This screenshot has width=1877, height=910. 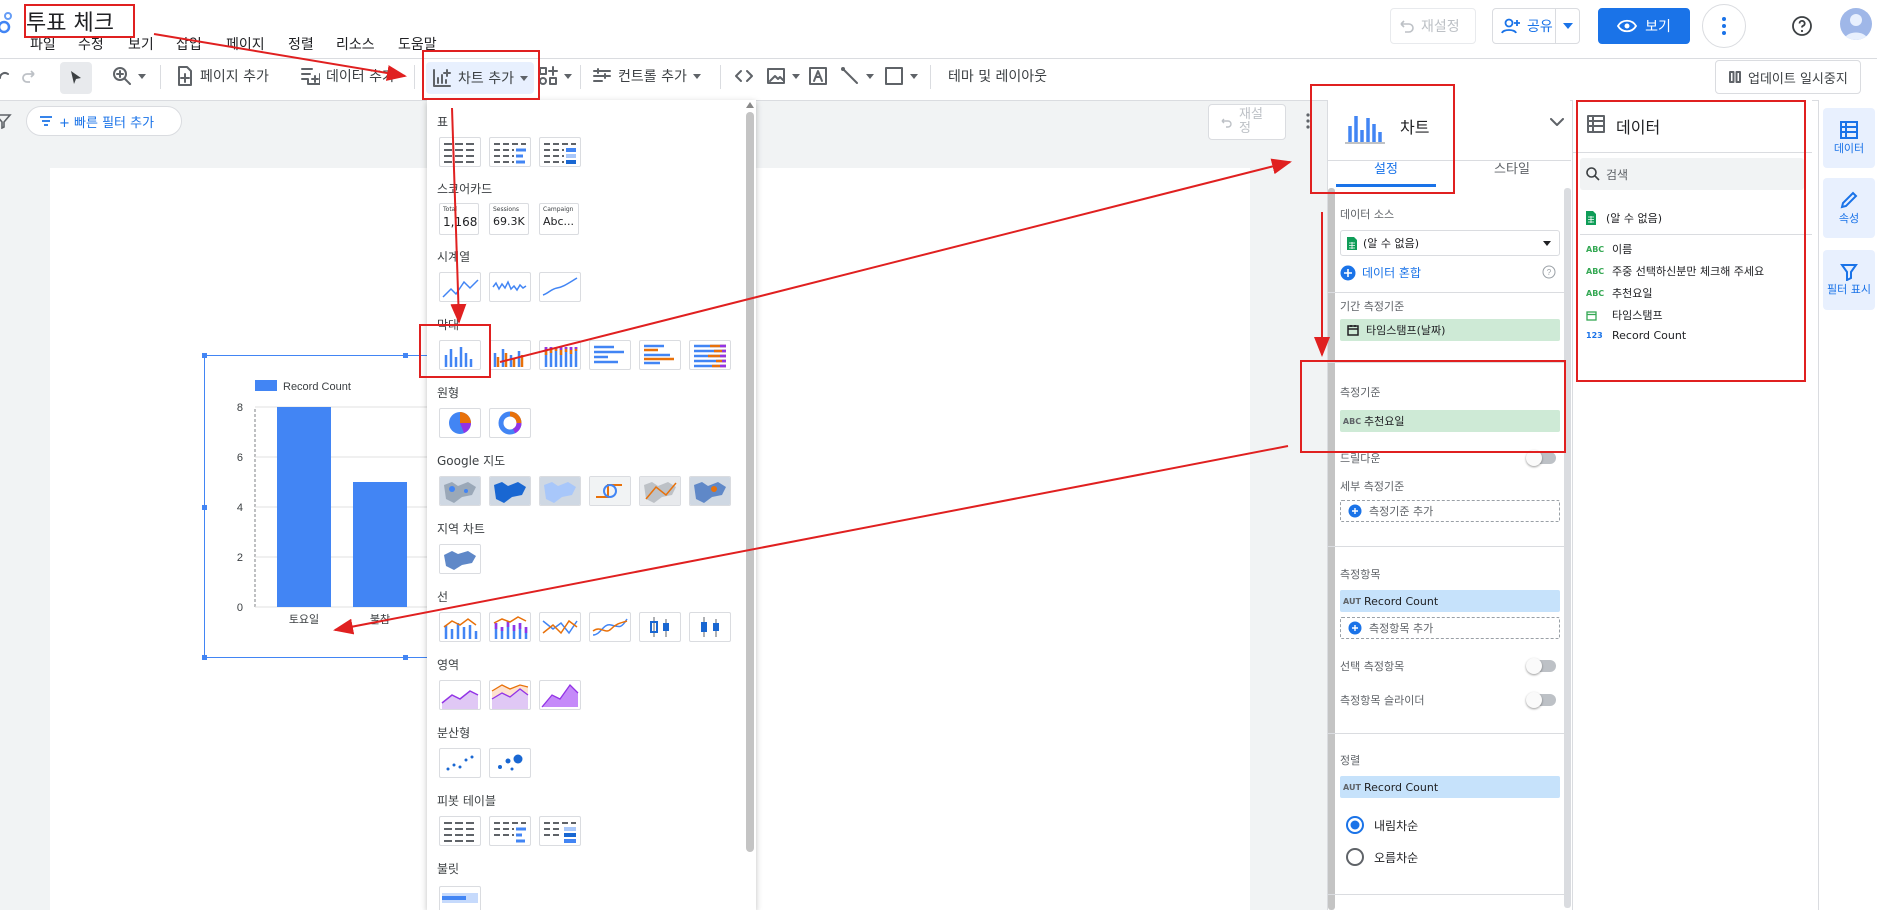 I want to click on filter-reset-button: 재설정, so click(x=1247, y=122).